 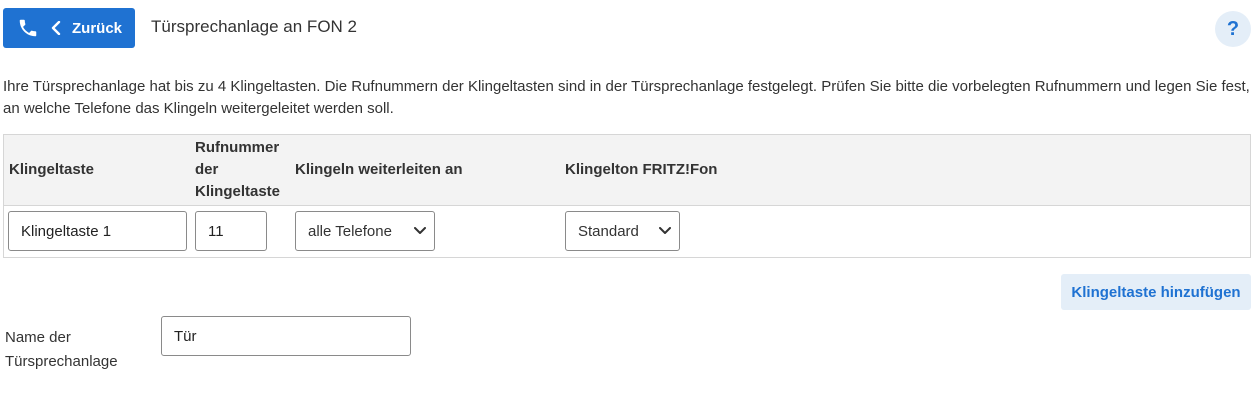 What do you see at coordinates (75, 350) in the screenshot?
I see `name-field-label: Name der Türsprechanlage` at bounding box center [75, 350].